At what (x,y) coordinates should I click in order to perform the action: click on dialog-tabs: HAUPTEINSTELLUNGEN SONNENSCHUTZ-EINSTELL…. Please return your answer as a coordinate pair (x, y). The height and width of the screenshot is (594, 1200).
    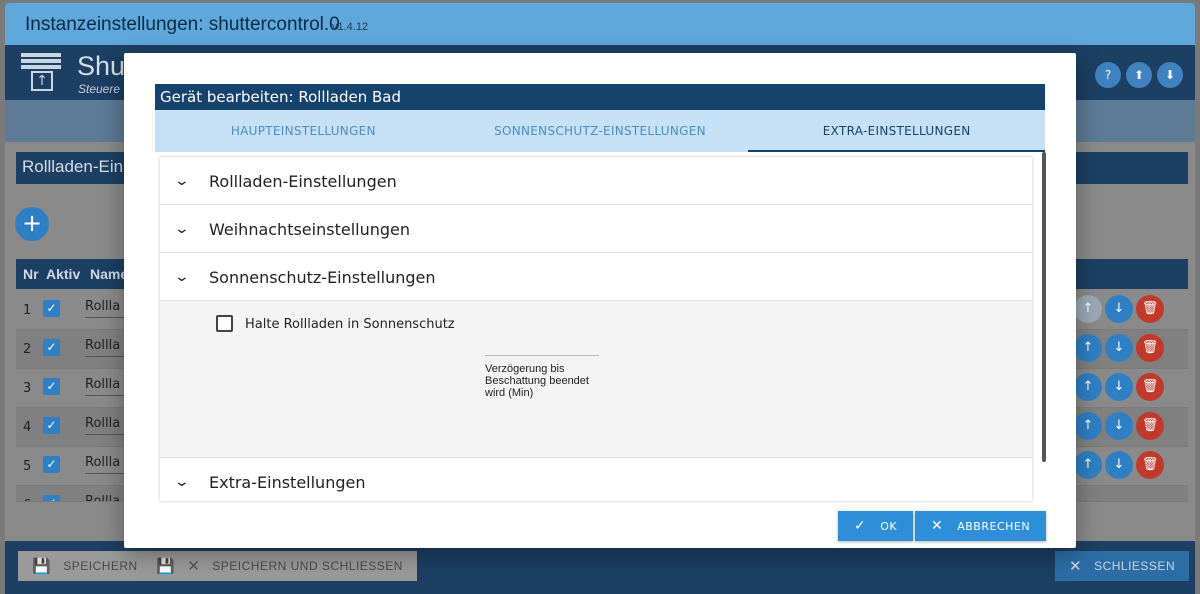
    Looking at the image, I should click on (600, 131).